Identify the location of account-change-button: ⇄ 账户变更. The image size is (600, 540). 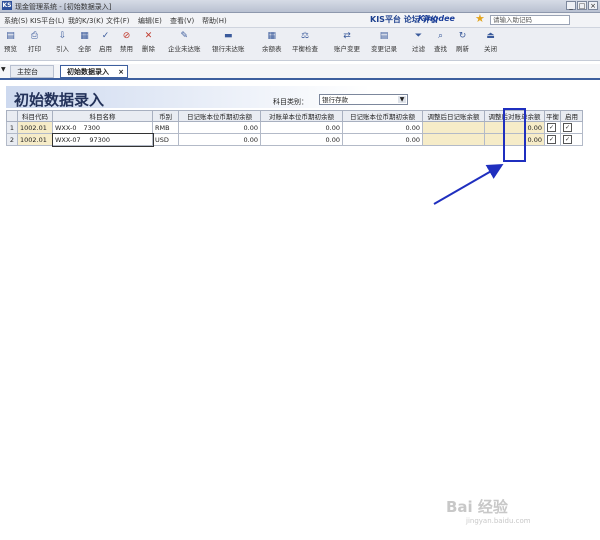
(347, 42).